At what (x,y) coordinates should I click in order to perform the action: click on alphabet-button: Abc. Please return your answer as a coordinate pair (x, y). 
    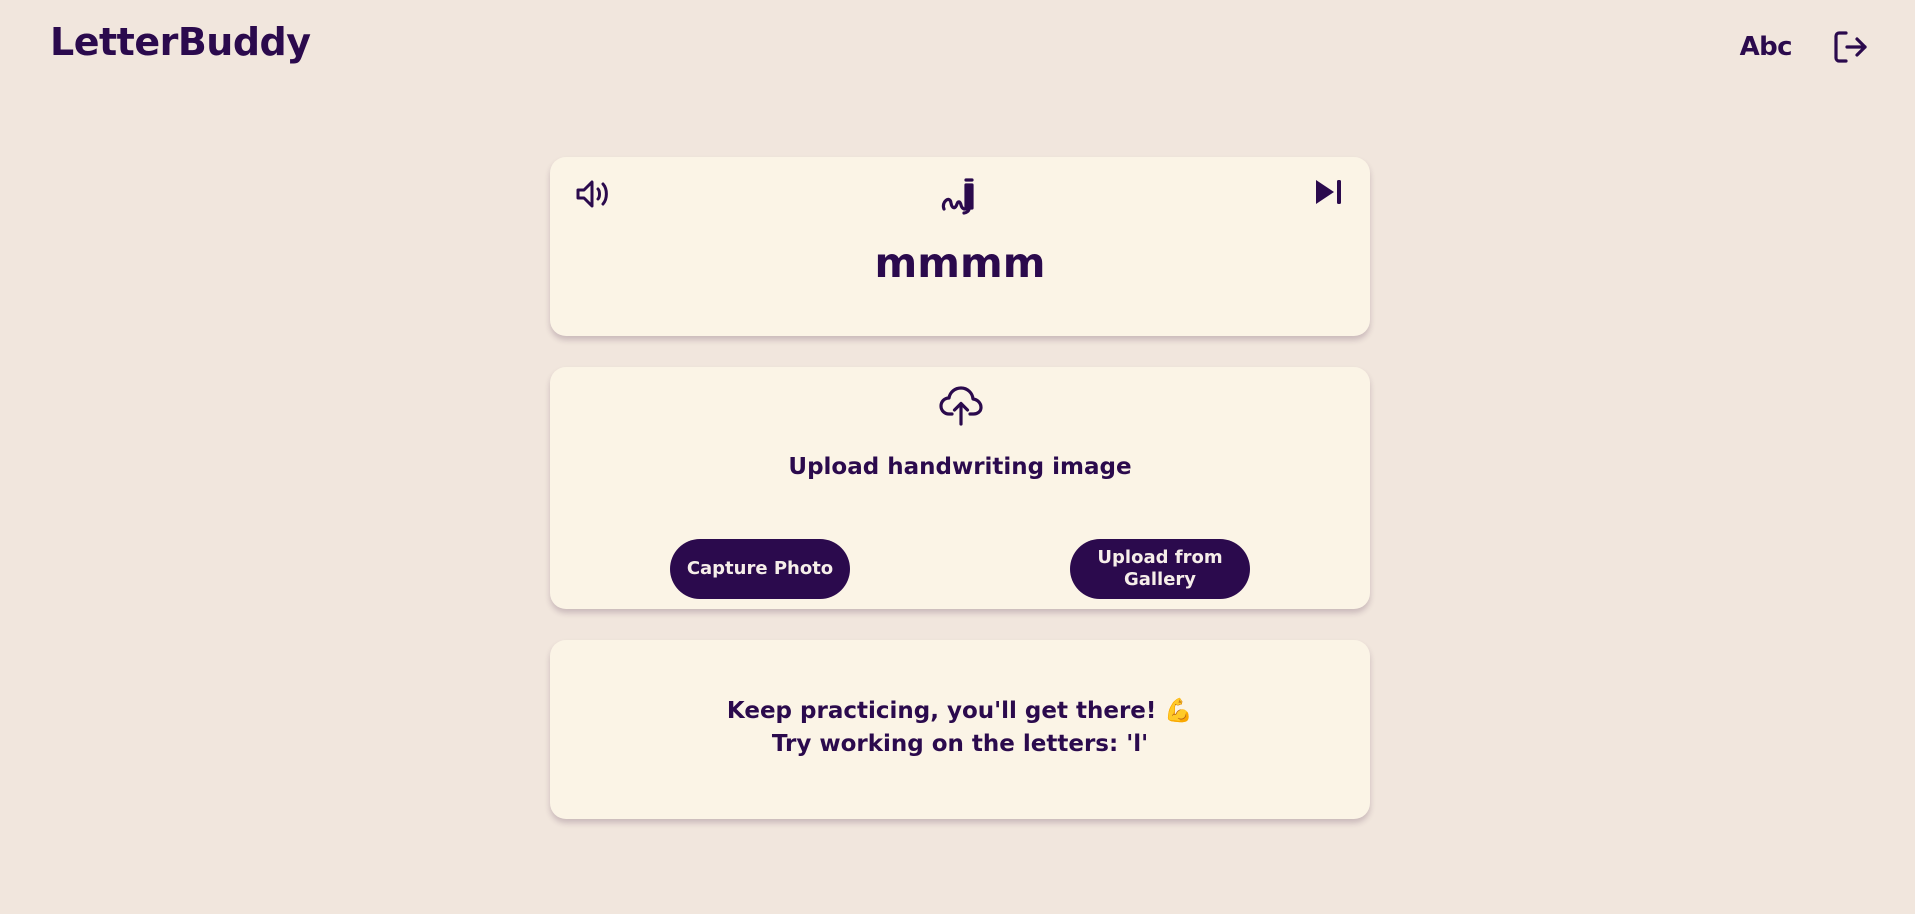
    Looking at the image, I should click on (1766, 47).